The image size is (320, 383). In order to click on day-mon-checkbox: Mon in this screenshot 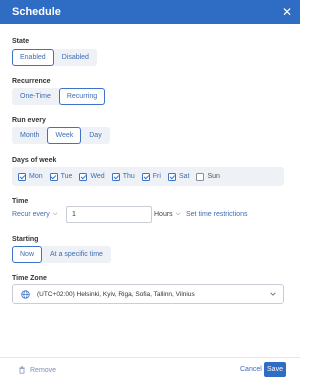, I will do `click(30, 176)`.